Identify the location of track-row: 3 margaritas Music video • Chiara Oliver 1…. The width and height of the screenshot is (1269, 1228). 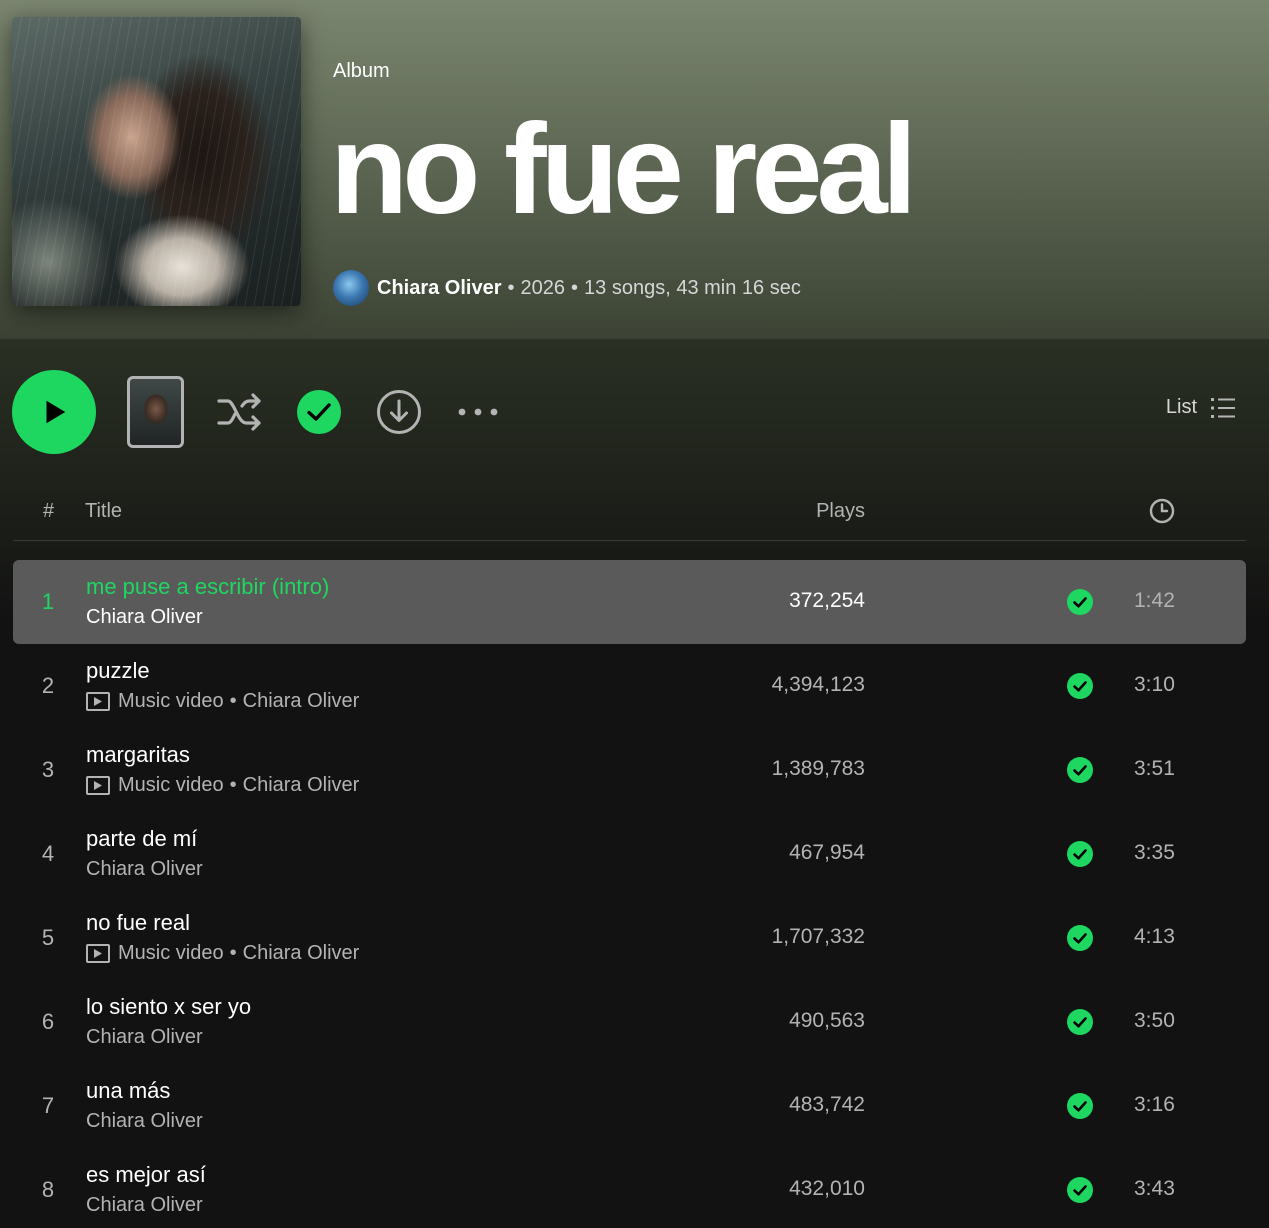
(629, 770).